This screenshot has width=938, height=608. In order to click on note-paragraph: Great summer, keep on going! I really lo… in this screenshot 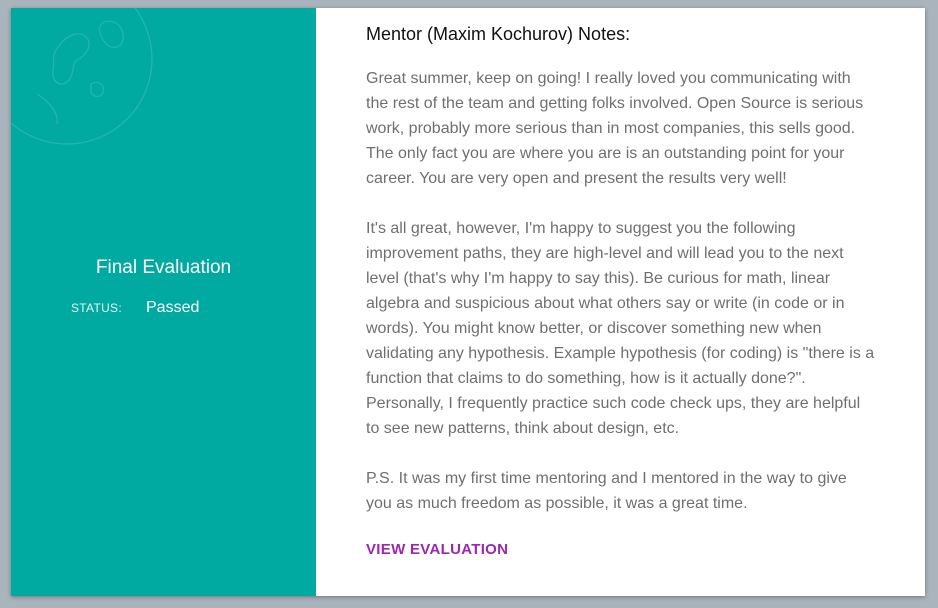, I will do `click(615, 128)`.